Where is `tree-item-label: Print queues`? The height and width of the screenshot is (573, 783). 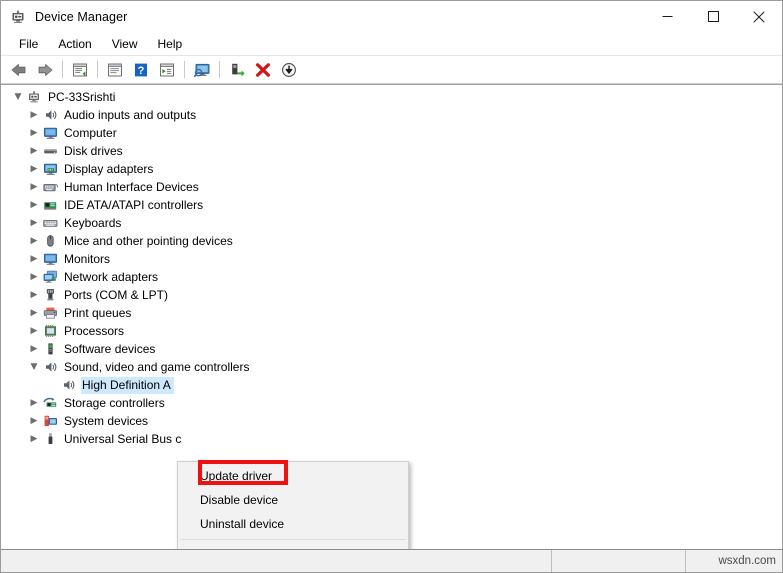 tree-item-label: Print queues is located at coordinates (98, 312).